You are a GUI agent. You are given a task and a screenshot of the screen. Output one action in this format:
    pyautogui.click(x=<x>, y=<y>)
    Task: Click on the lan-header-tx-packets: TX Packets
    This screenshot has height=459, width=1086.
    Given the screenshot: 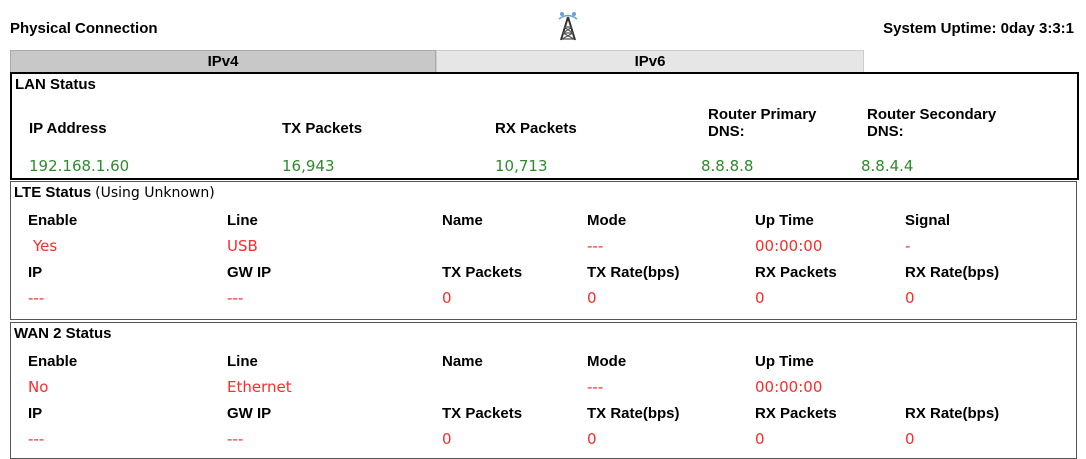 What is the action you would take?
    pyautogui.click(x=322, y=128)
    